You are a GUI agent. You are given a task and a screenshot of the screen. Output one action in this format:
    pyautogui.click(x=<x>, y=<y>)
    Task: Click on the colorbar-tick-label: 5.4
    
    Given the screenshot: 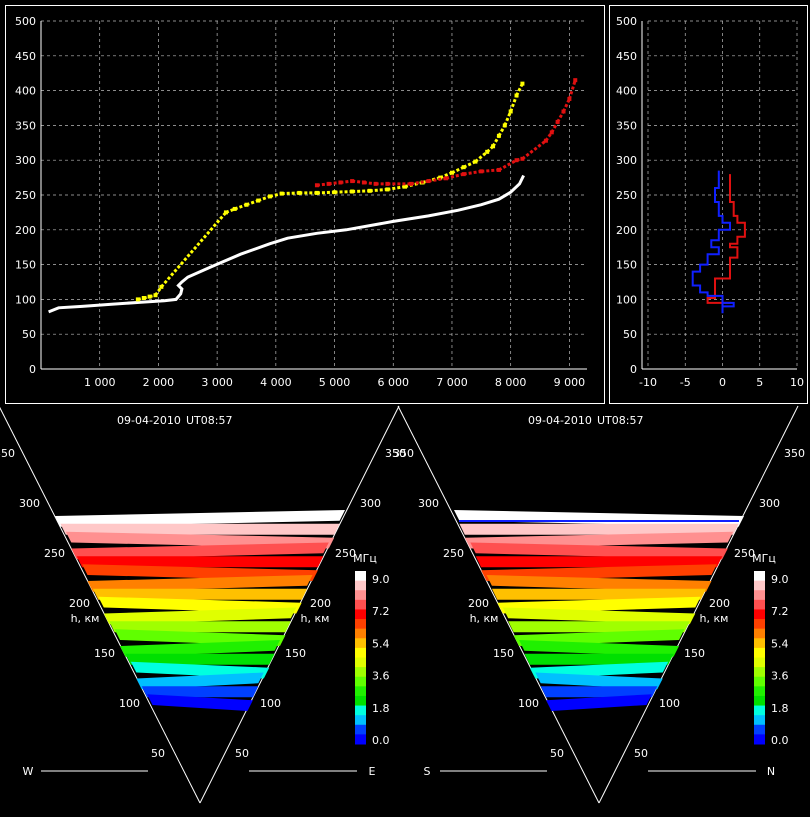 What is the action you would take?
    pyautogui.click(x=780, y=643)
    